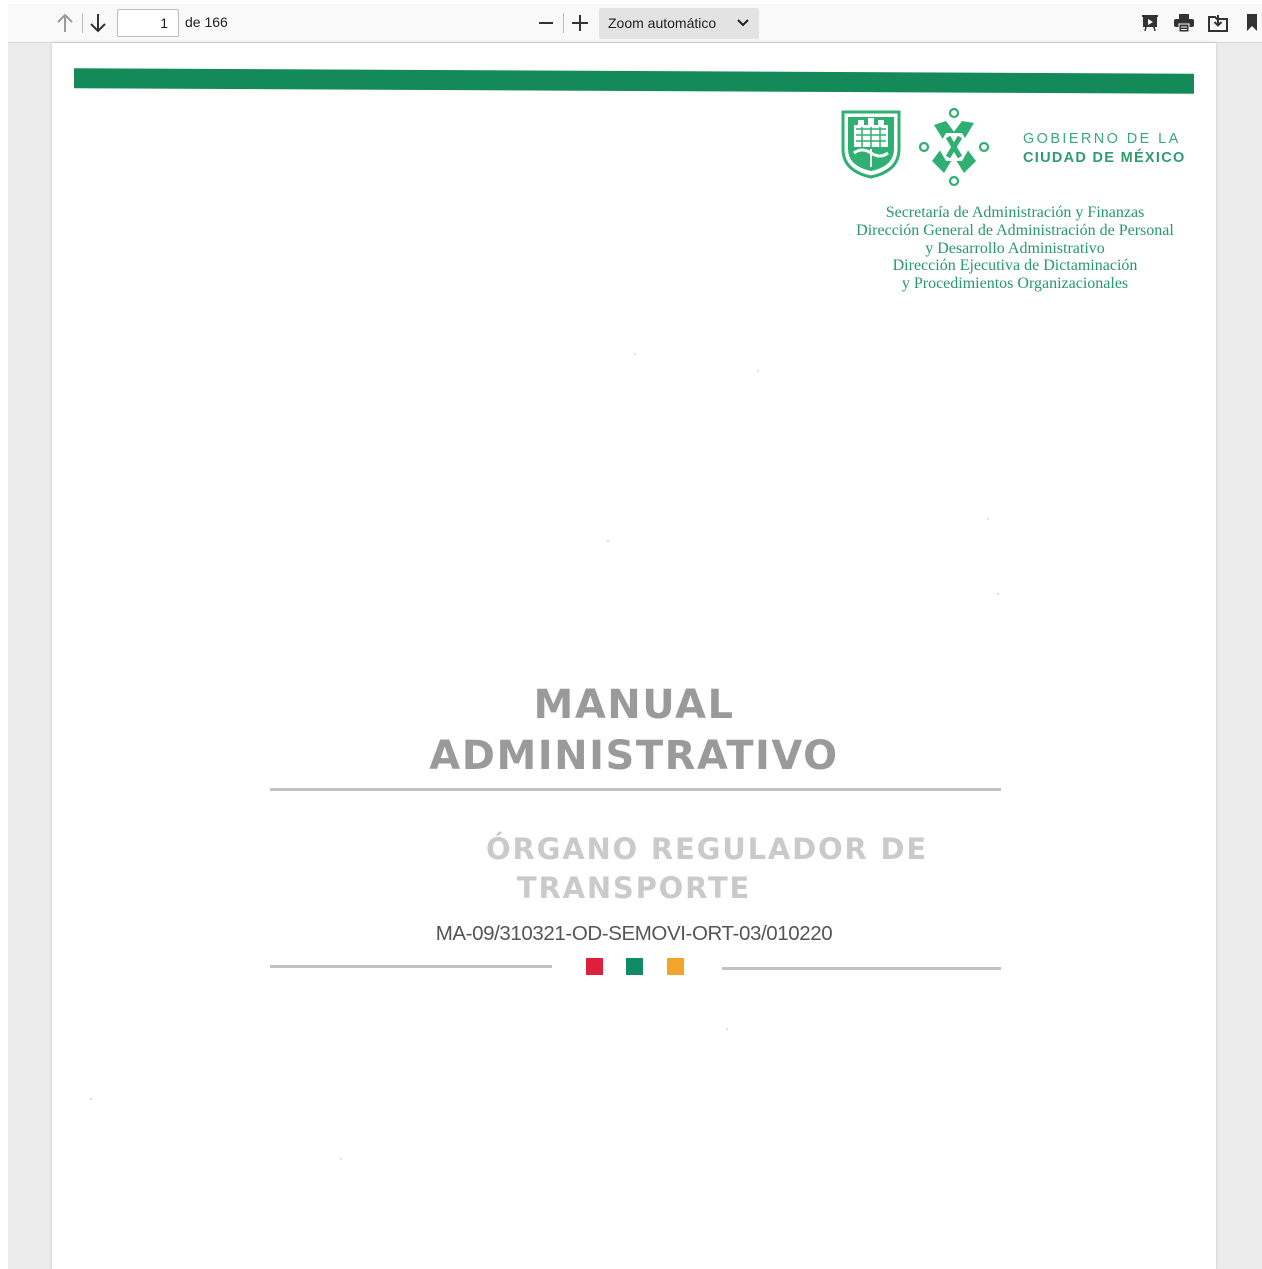 Image resolution: width=1262 pixels, height=1269 pixels. I want to click on print-button, so click(1184, 23).